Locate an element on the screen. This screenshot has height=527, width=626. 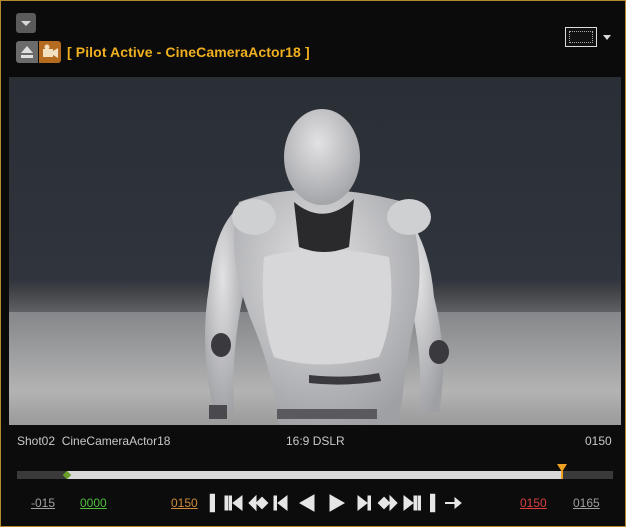
viewport-layout-icon is located at coordinates (581, 37).